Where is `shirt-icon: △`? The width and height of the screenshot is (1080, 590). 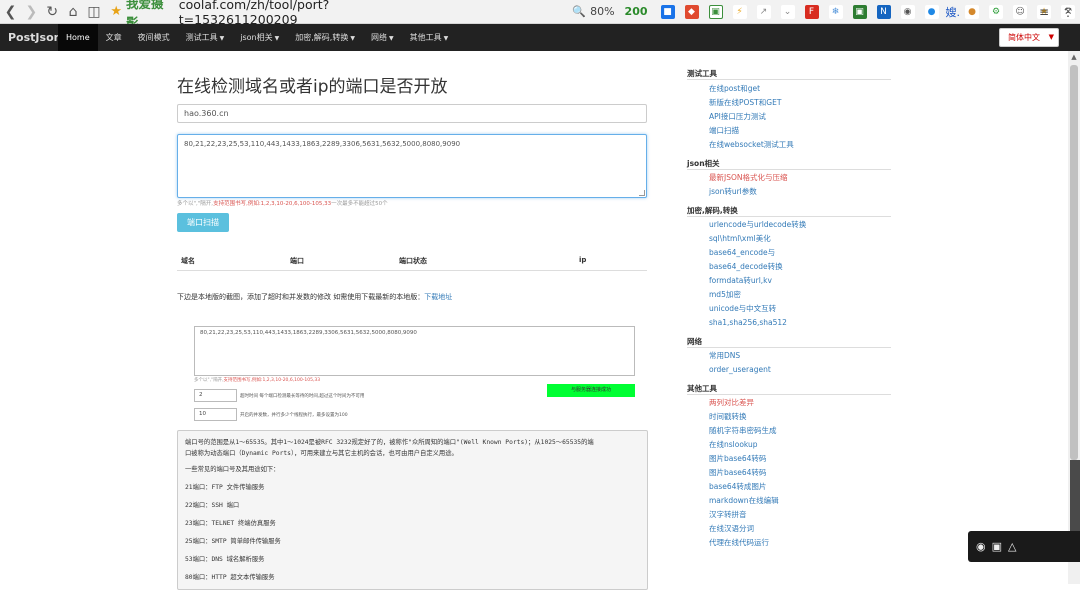 shirt-icon: △ is located at coordinates (1012, 546).